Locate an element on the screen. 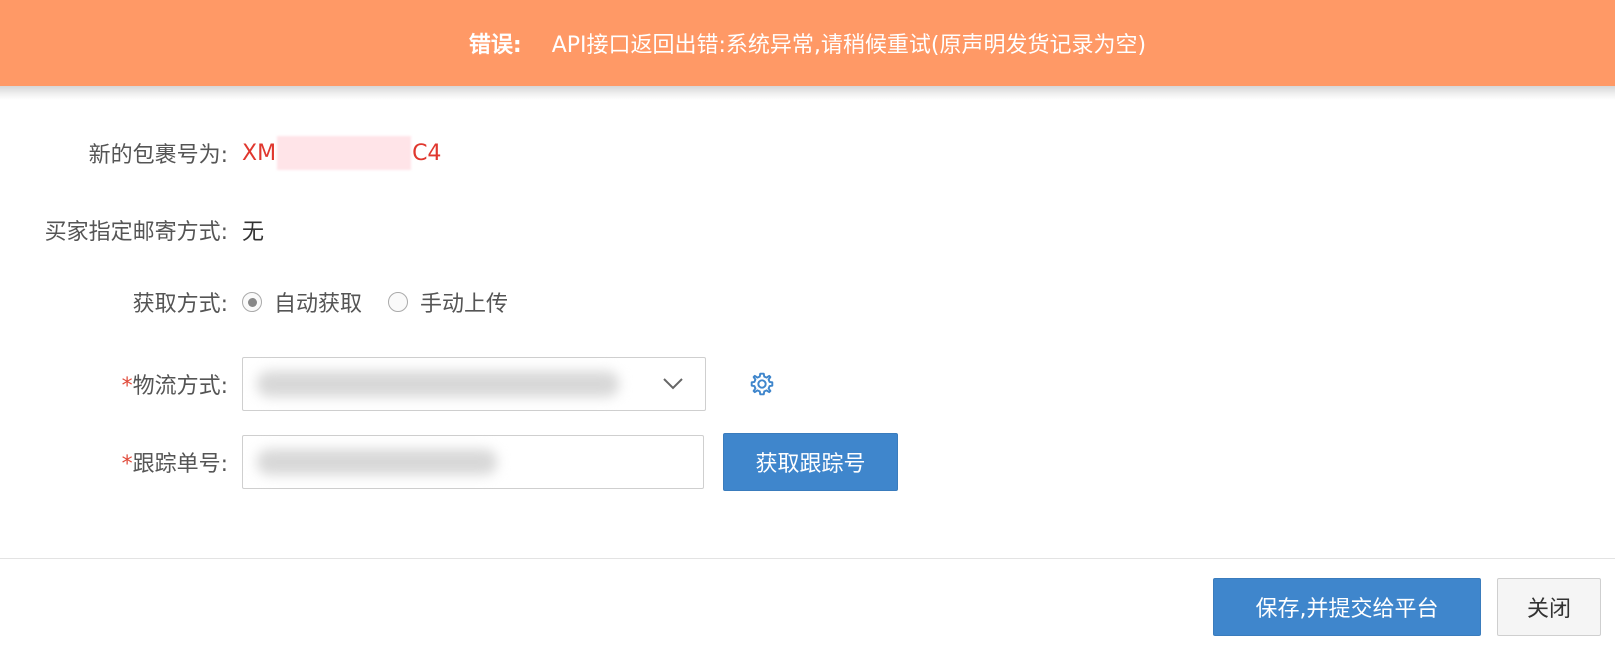  fetch-method-label: 获取方式: is located at coordinates (180, 304).